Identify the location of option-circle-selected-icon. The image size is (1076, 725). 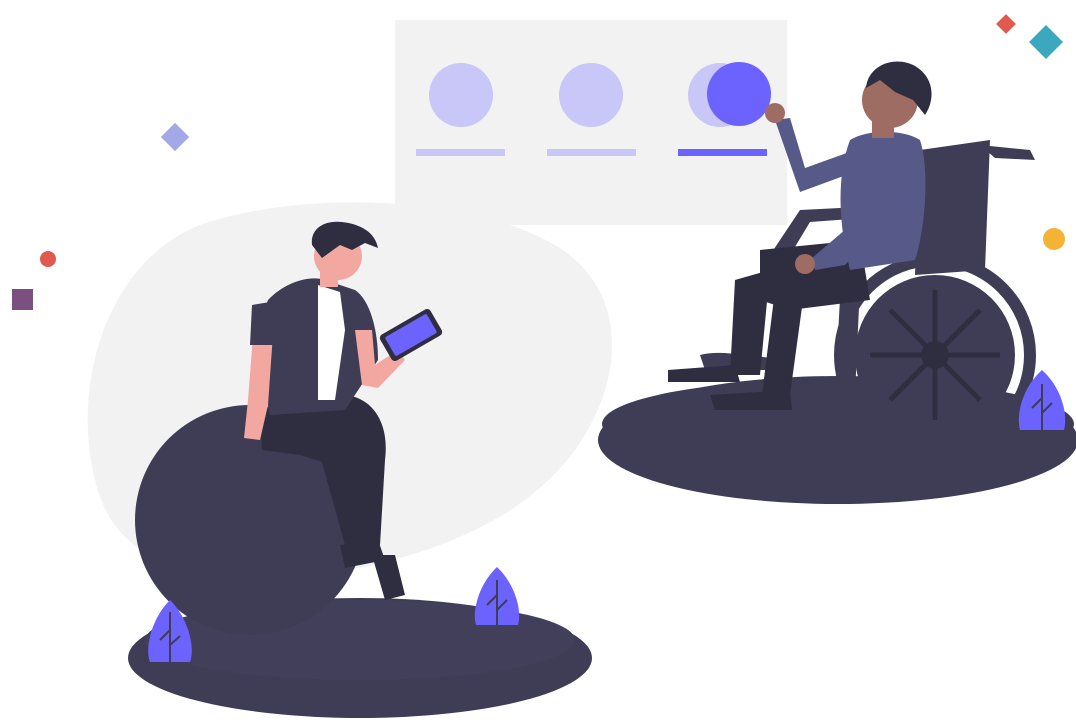
(739, 94).